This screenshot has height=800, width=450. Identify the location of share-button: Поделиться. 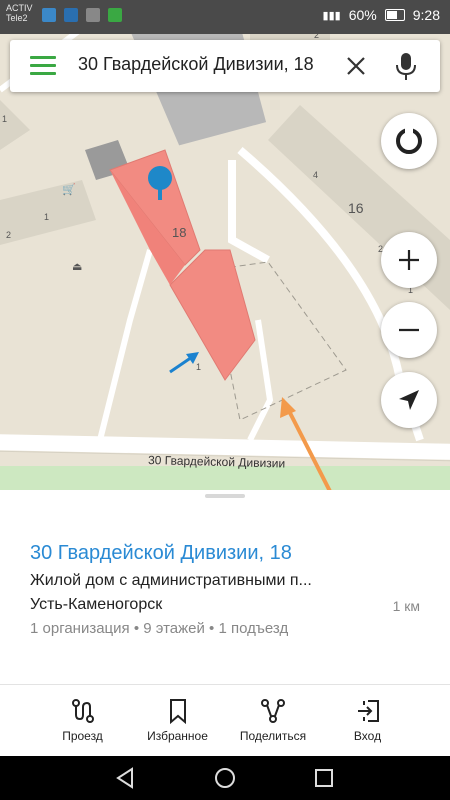
(273, 721).